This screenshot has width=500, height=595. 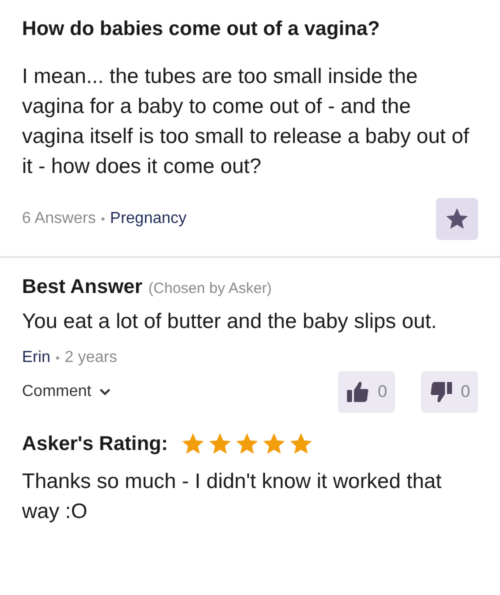 What do you see at coordinates (457, 219) in the screenshot?
I see `favorite-button` at bounding box center [457, 219].